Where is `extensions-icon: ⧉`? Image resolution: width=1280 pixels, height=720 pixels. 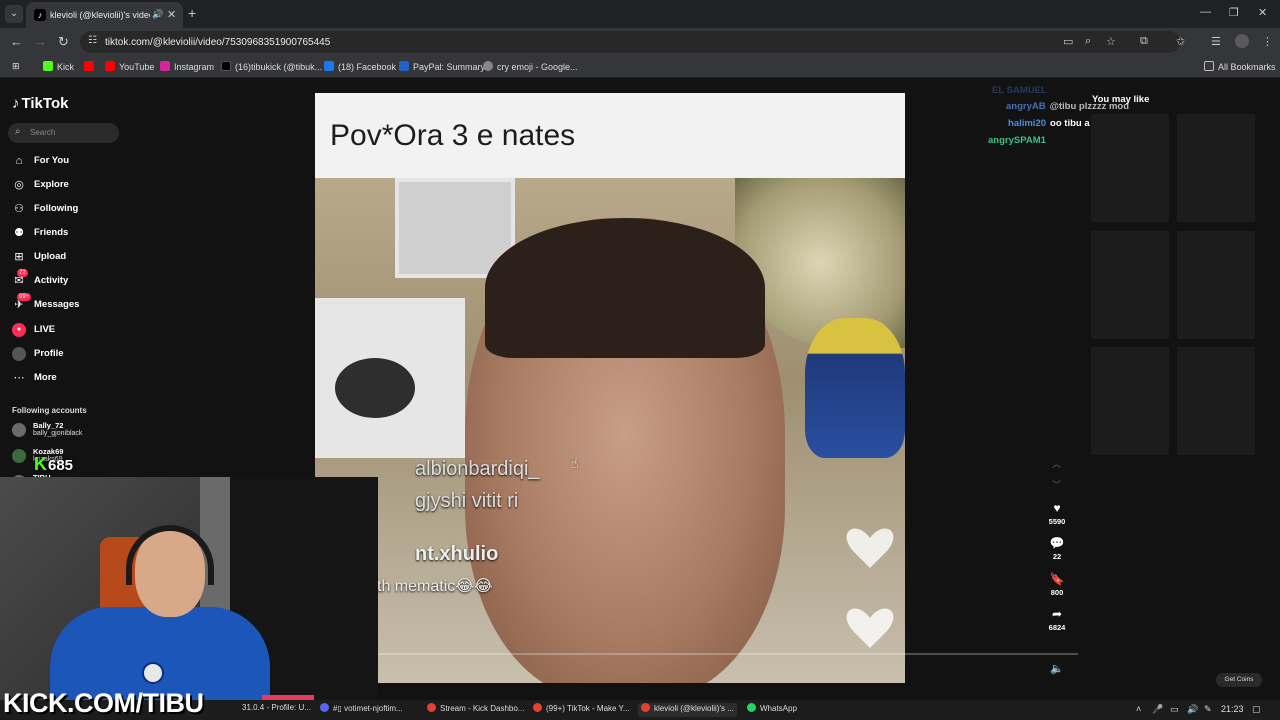
extensions-icon: ⧉ is located at coordinates (1144, 41).